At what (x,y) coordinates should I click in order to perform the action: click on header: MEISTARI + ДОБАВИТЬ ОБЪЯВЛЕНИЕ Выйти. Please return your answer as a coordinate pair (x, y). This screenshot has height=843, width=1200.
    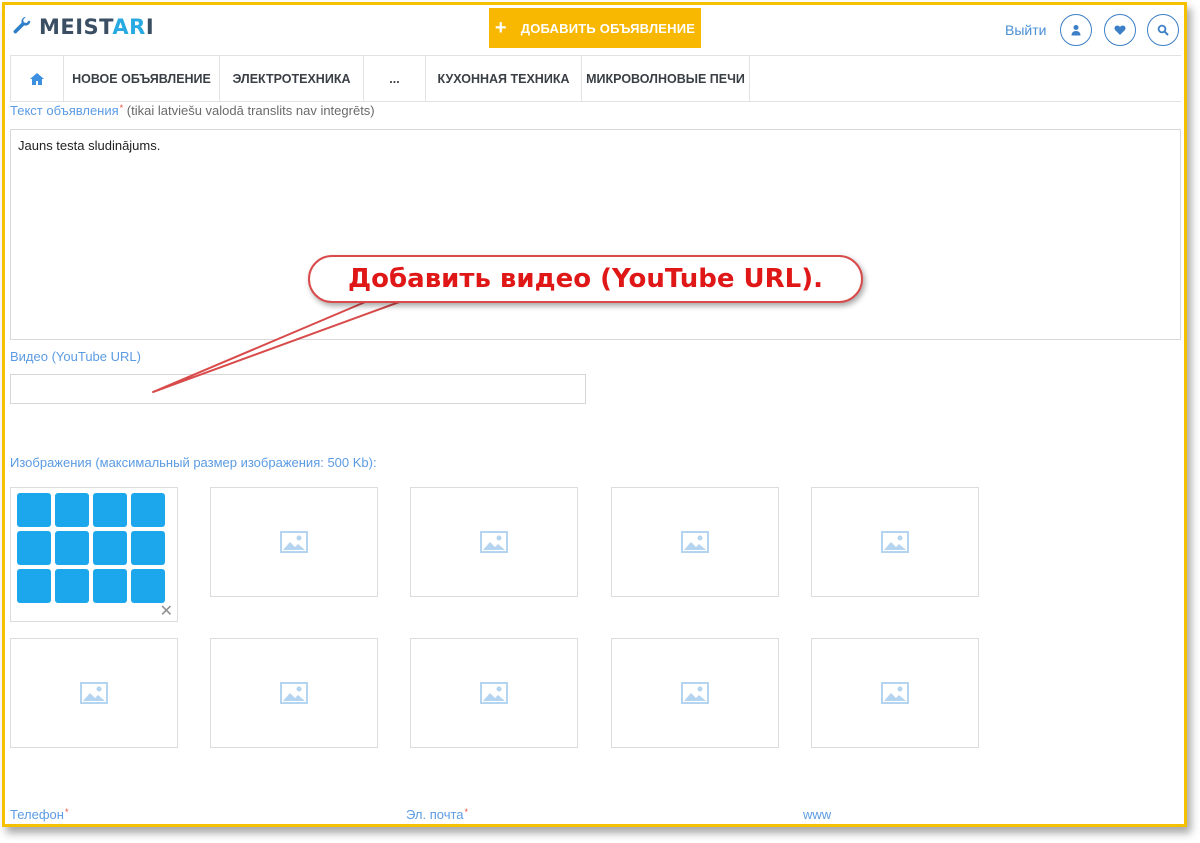
    Looking at the image, I should click on (594, 30).